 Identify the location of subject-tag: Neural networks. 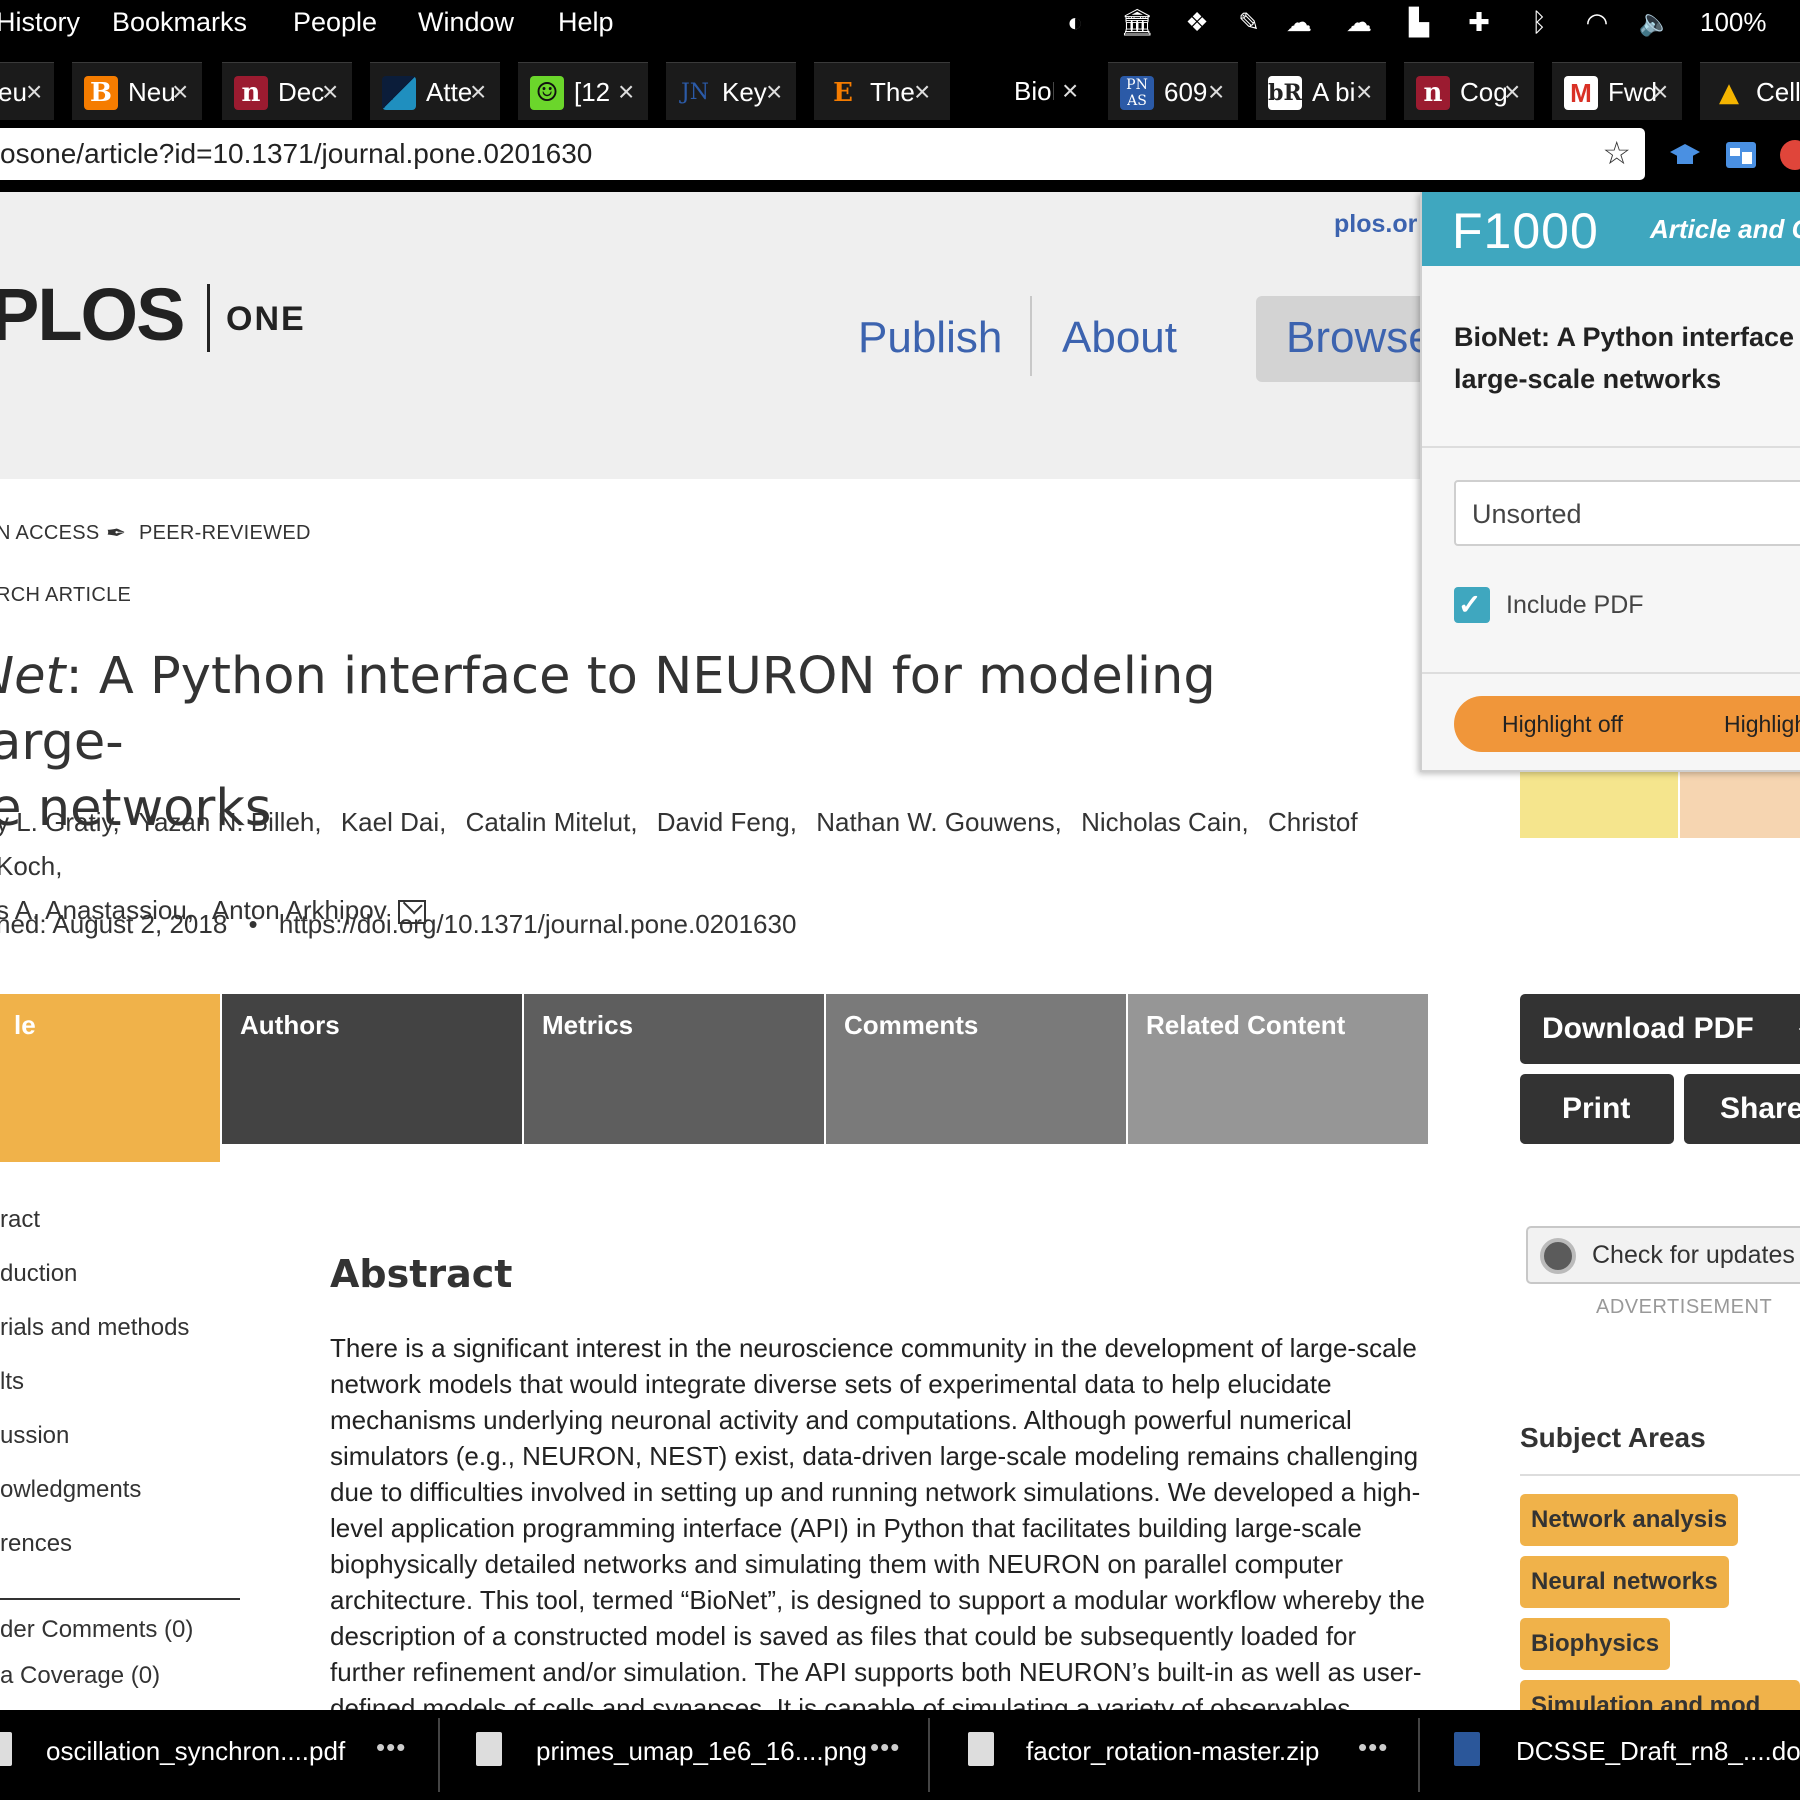
(1624, 1582).